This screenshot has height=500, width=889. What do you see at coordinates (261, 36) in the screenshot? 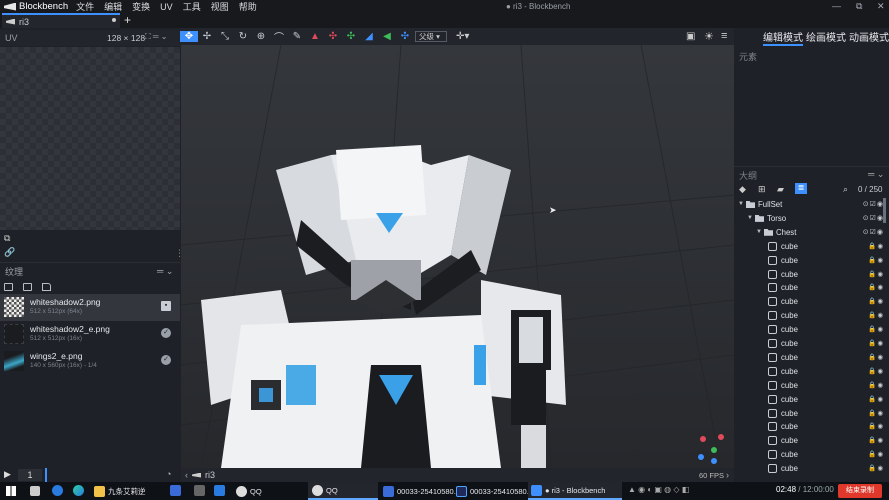
I see `pivot-icon: ⊕` at bounding box center [261, 36].